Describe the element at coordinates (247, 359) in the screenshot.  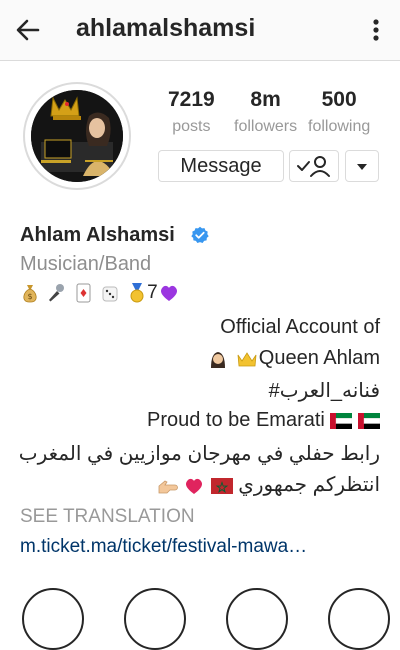
I see `crown-icon` at that location.